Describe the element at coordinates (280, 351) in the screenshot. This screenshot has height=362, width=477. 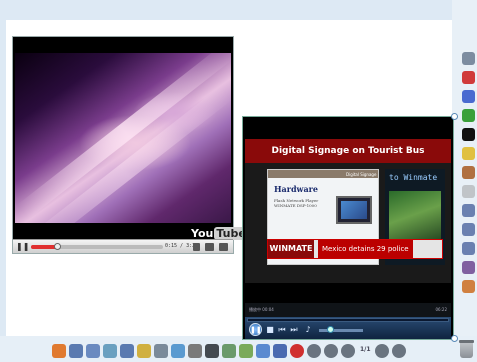
I see `save-icon` at that location.